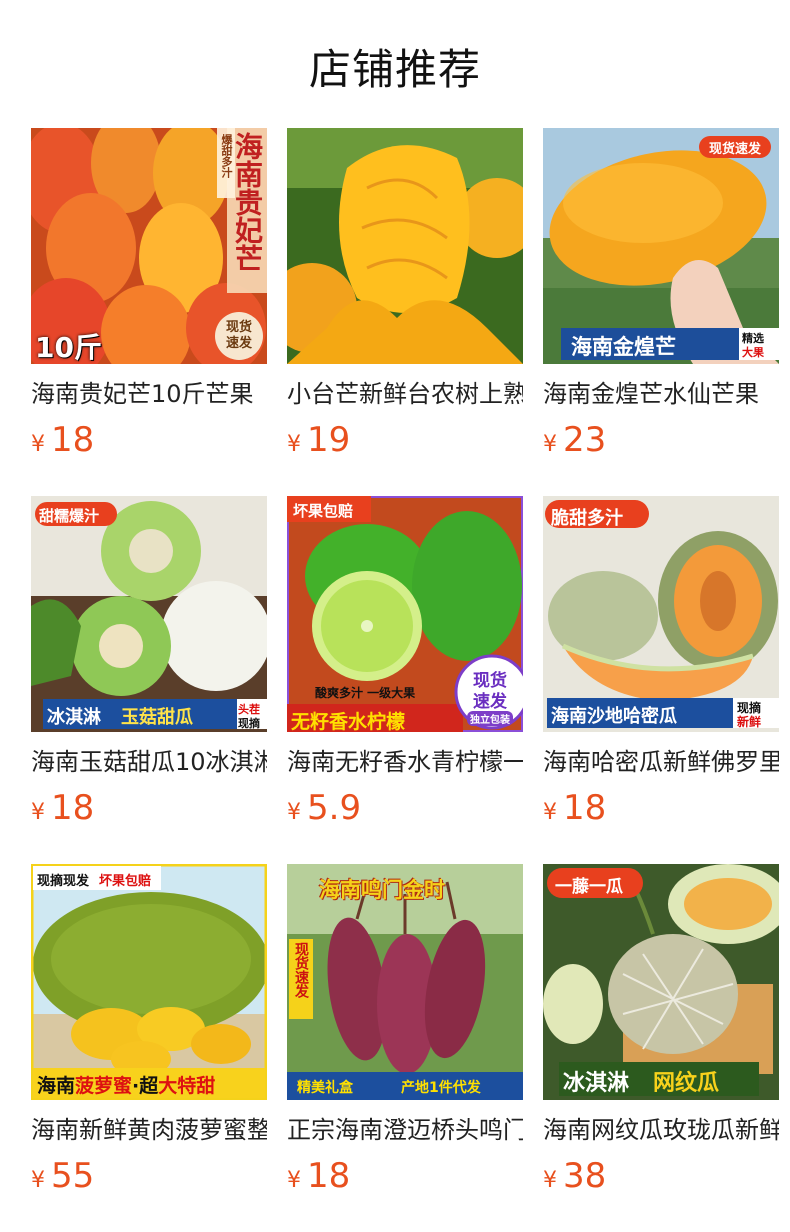  Describe the element at coordinates (149, 982) in the screenshot. I see `product-image: 现摘现发 坏果包赔 海南菠萝蜜·超大特甜` at that location.